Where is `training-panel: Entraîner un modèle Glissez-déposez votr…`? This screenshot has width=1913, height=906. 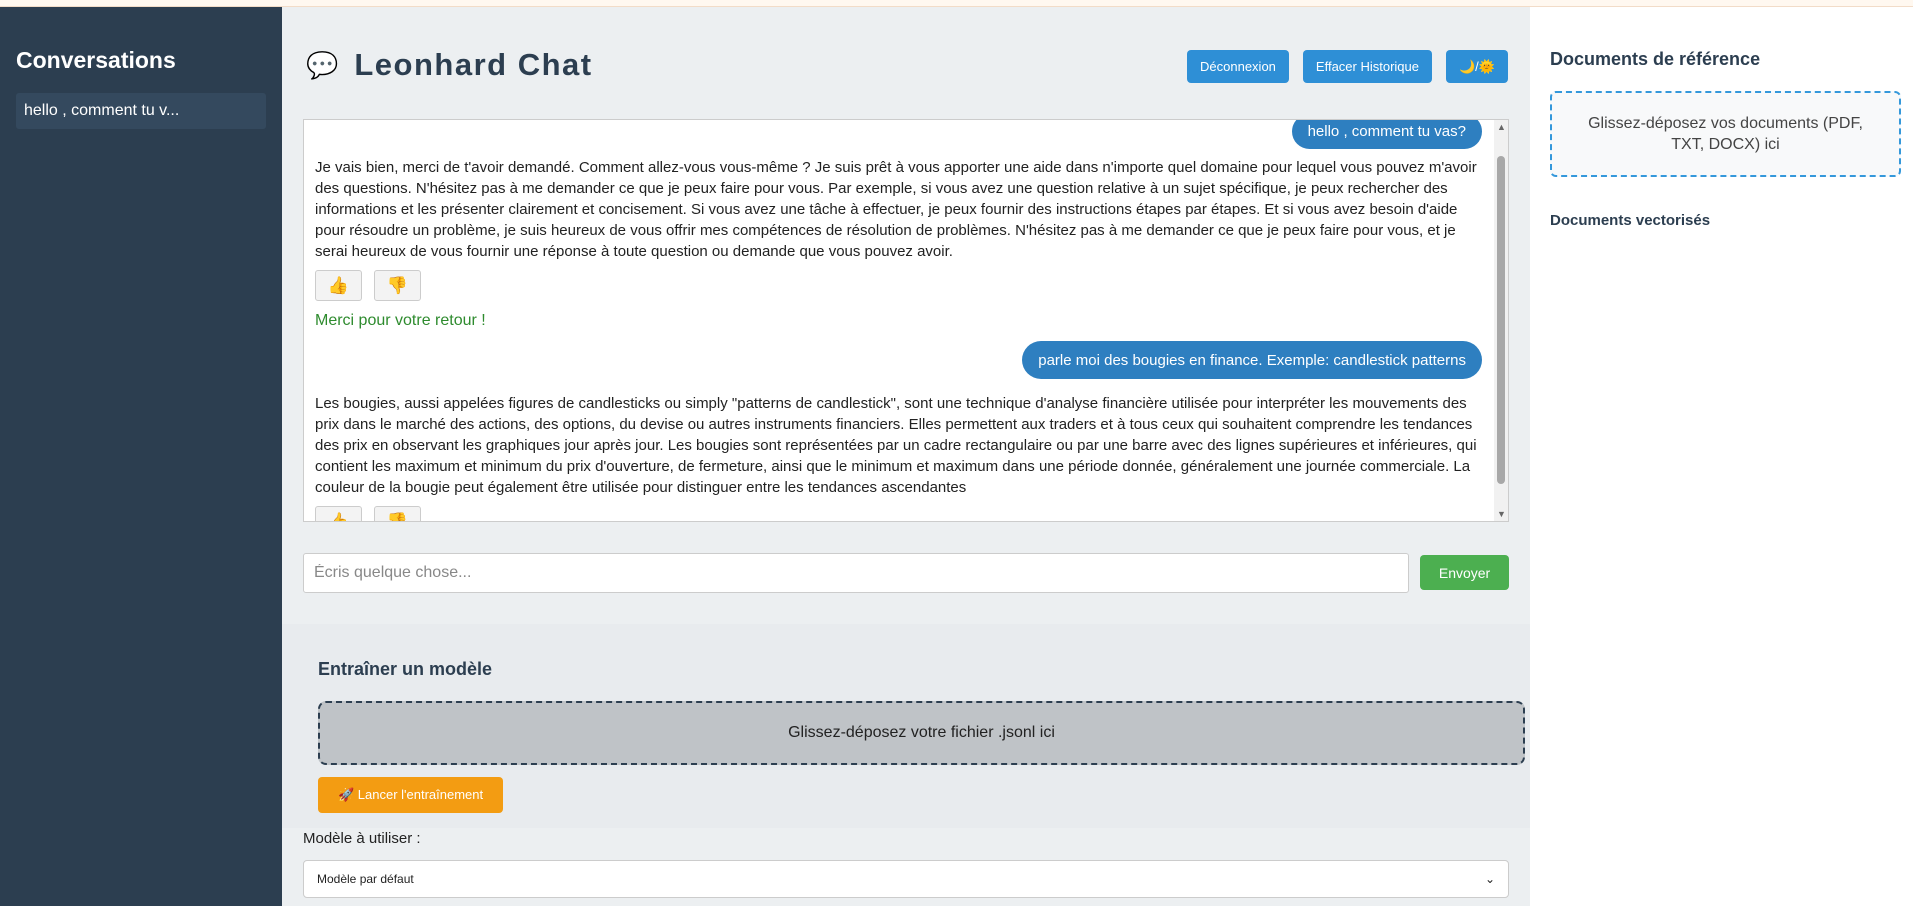 training-panel: Entraîner un modèle Glissez-déposez votr… is located at coordinates (911, 726).